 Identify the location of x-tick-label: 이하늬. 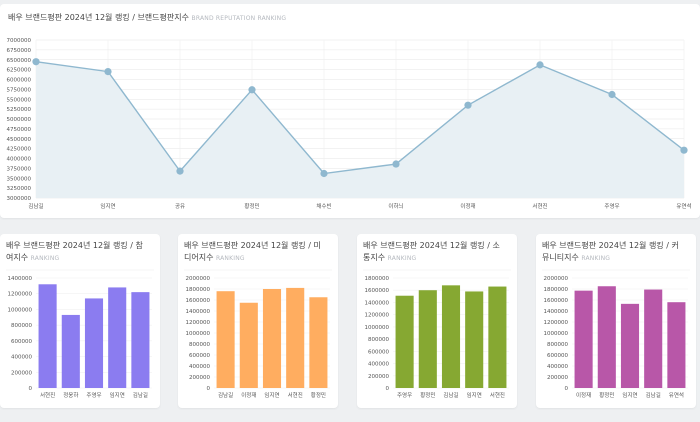
(395, 206).